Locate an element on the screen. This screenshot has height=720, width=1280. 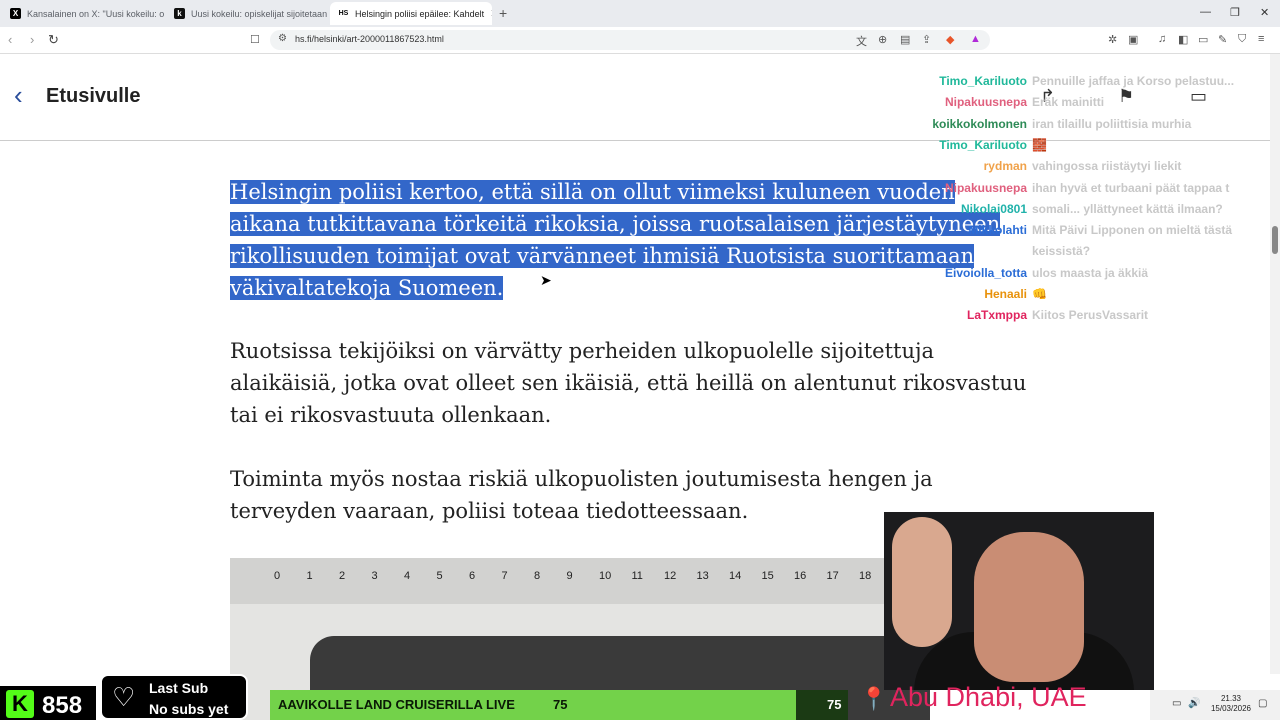
ruler-number: 7 is located at coordinates (504, 576).